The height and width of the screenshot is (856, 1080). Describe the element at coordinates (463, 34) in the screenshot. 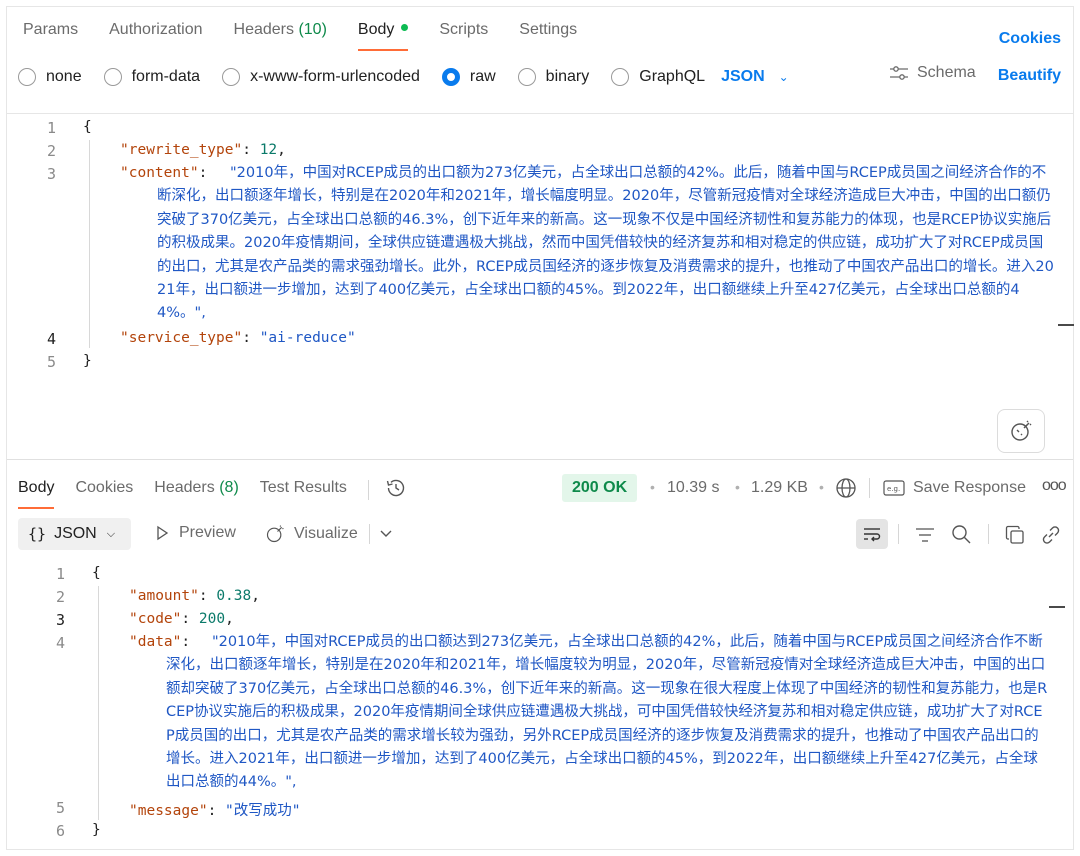

I see `tab-scripts: Scripts` at that location.